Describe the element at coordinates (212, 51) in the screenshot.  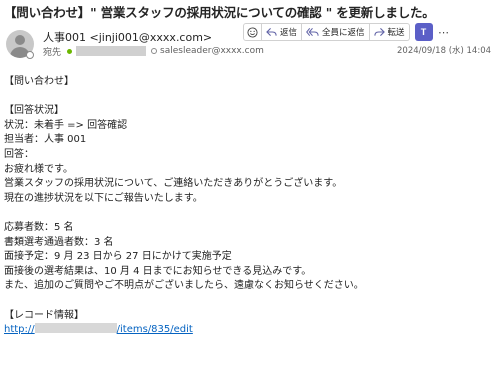
I see `cc-recipient: salesleader@xxxx.com` at that location.